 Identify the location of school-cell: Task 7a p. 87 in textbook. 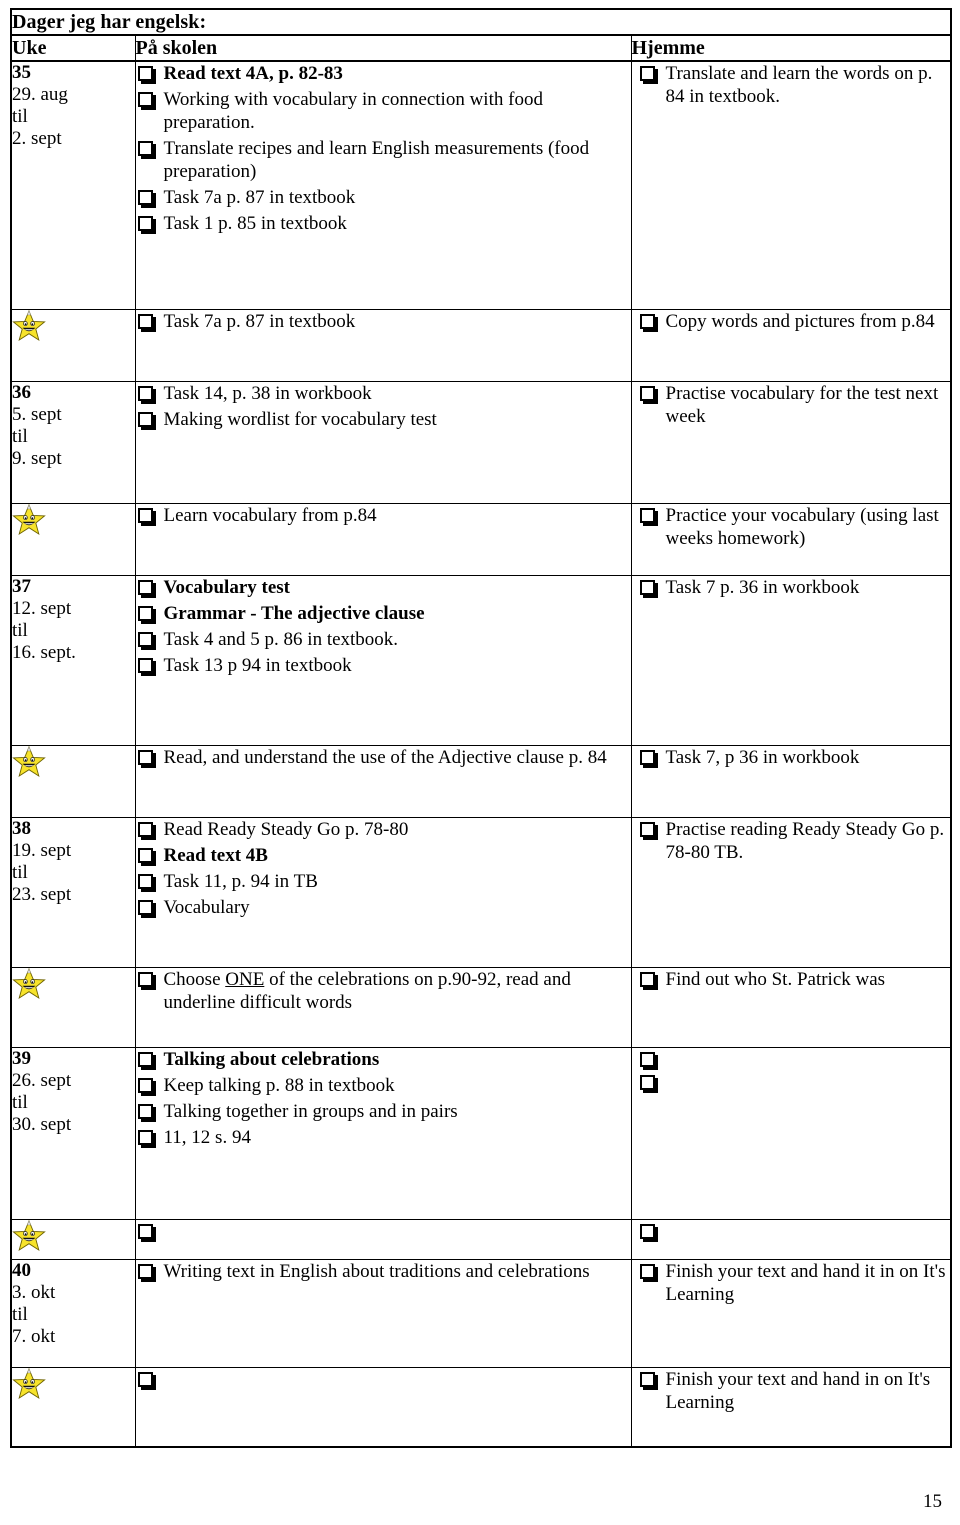
(383, 345).